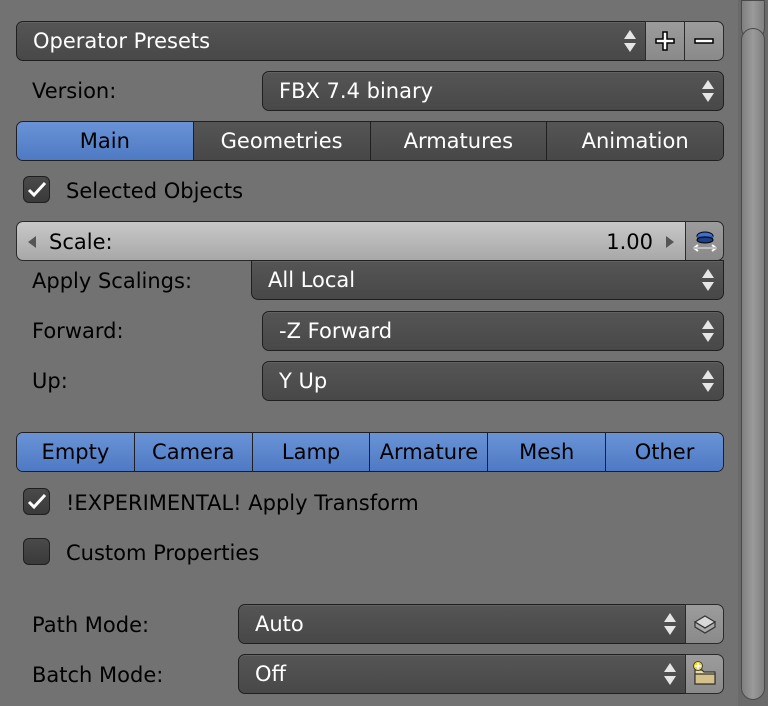 This screenshot has height=706, width=768. I want to click on apply-transform-checkbox, so click(36, 501).